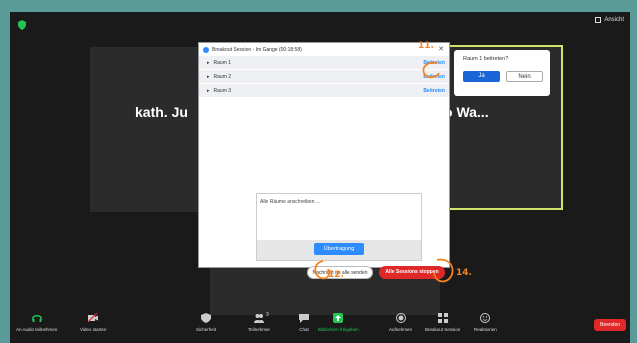 The image size is (637, 343). Describe the element at coordinates (206, 49) in the screenshot. I see `zoom-logo-icon` at that location.